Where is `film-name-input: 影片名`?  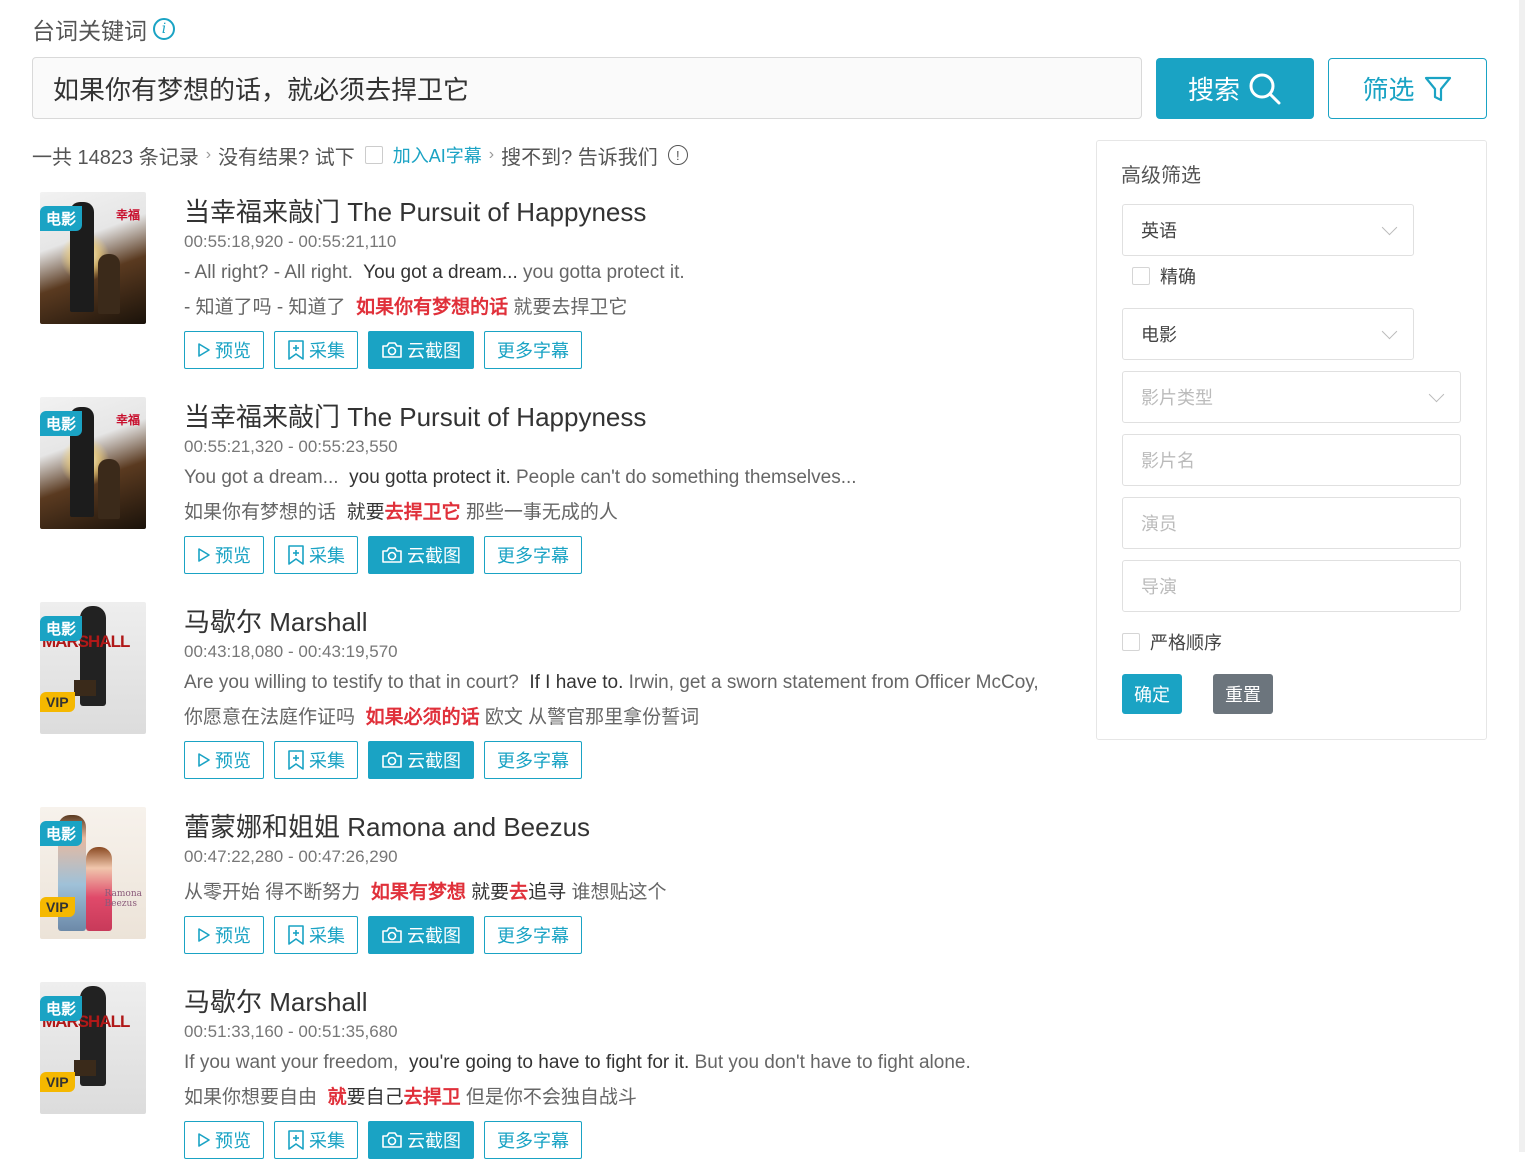
film-name-input: 影片名 is located at coordinates (1291, 460).